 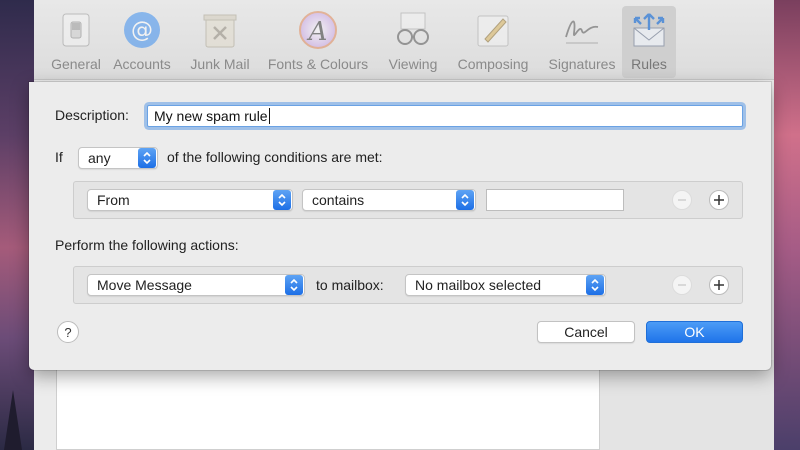 What do you see at coordinates (275, 157) in the screenshot?
I see `conditions-suffix-label: of the following conditions are met:` at bounding box center [275, 157].